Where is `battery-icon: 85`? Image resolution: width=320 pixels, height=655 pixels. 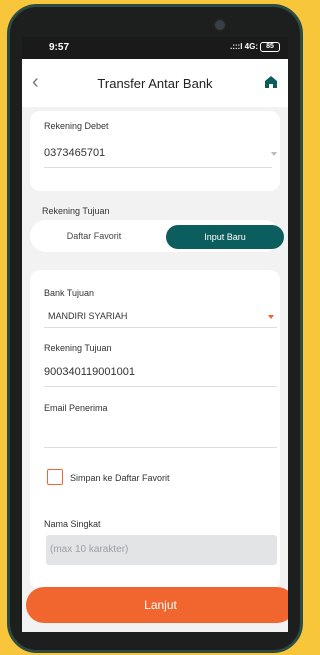 battery-icon: 85 is located at coordinates (270, 47).